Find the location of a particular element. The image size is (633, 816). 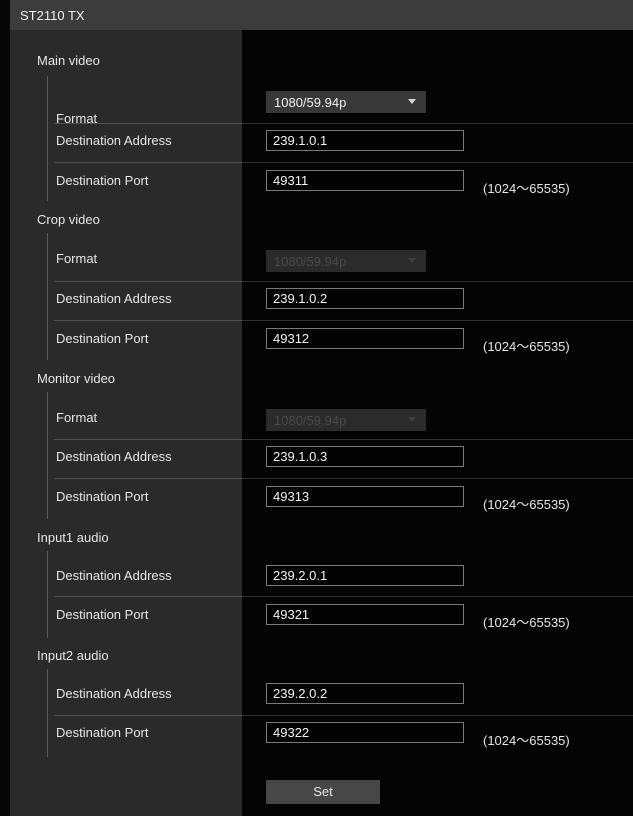

crop-video-port-input: 49312 is located at coordinates (365, 338).